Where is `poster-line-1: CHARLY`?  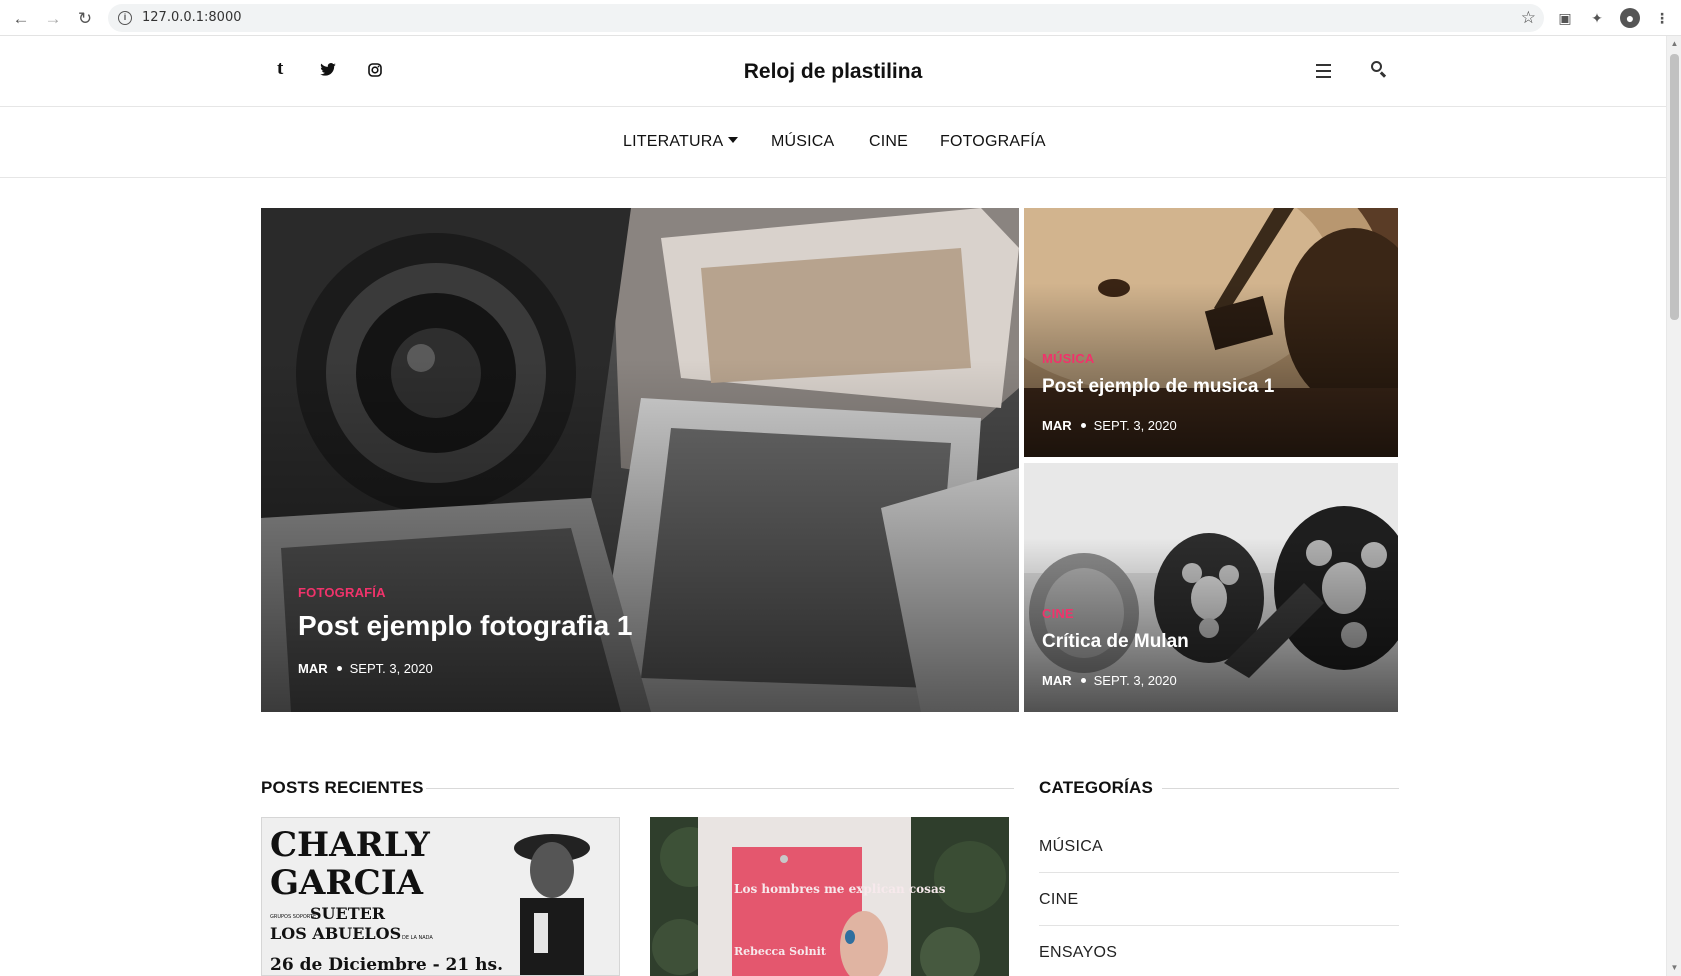
poster-line-1: CHARLY is located at coordinates (350, 845).